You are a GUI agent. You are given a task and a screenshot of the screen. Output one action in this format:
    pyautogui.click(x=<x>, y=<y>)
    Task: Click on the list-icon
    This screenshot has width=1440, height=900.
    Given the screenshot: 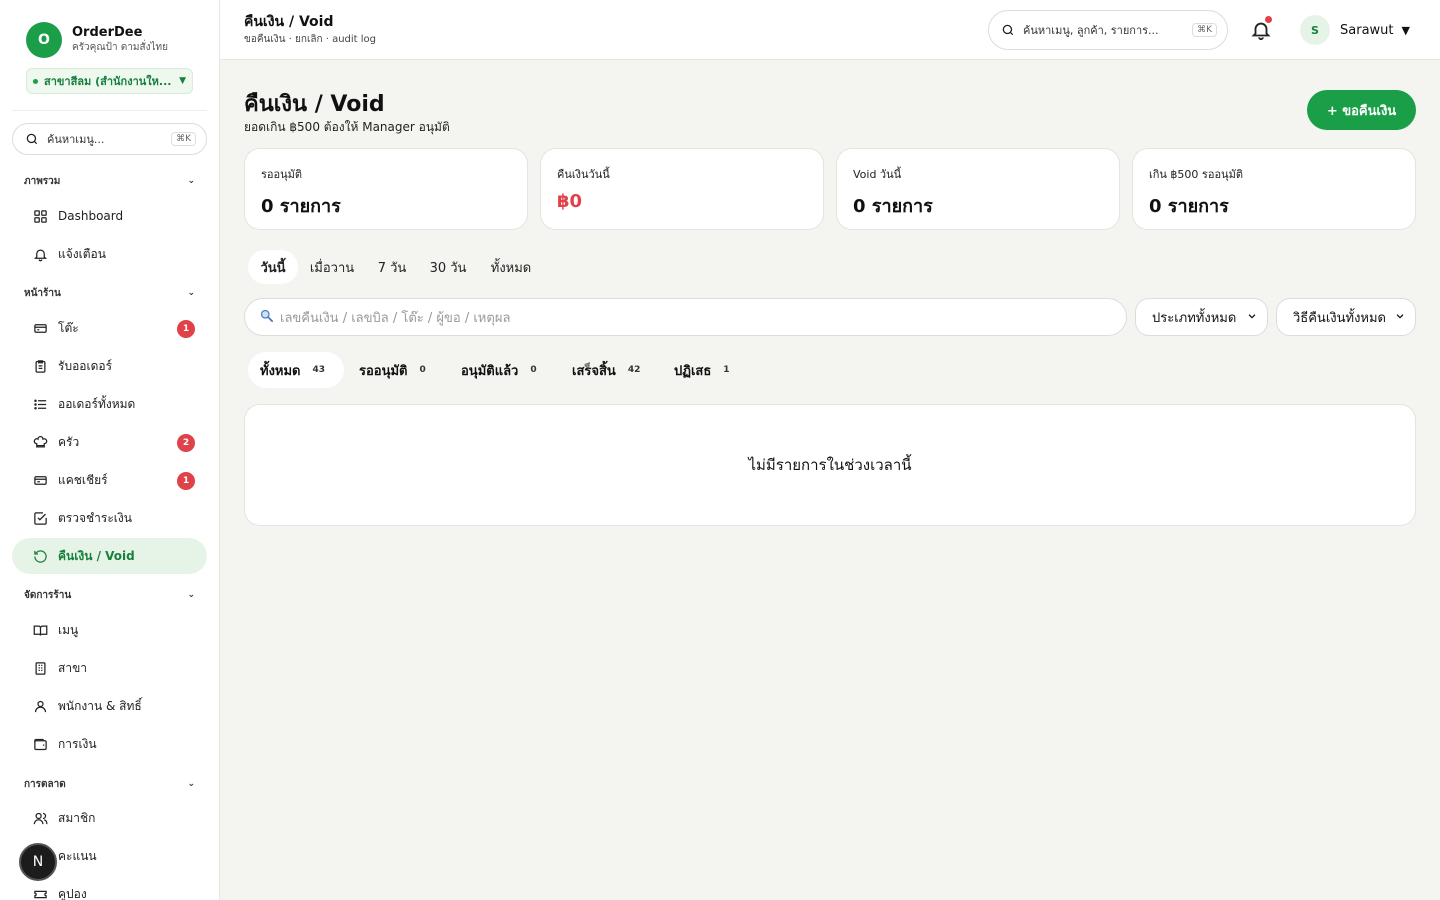 What is the action you would take?
    pyautogui.click(x=40, y=404)
    